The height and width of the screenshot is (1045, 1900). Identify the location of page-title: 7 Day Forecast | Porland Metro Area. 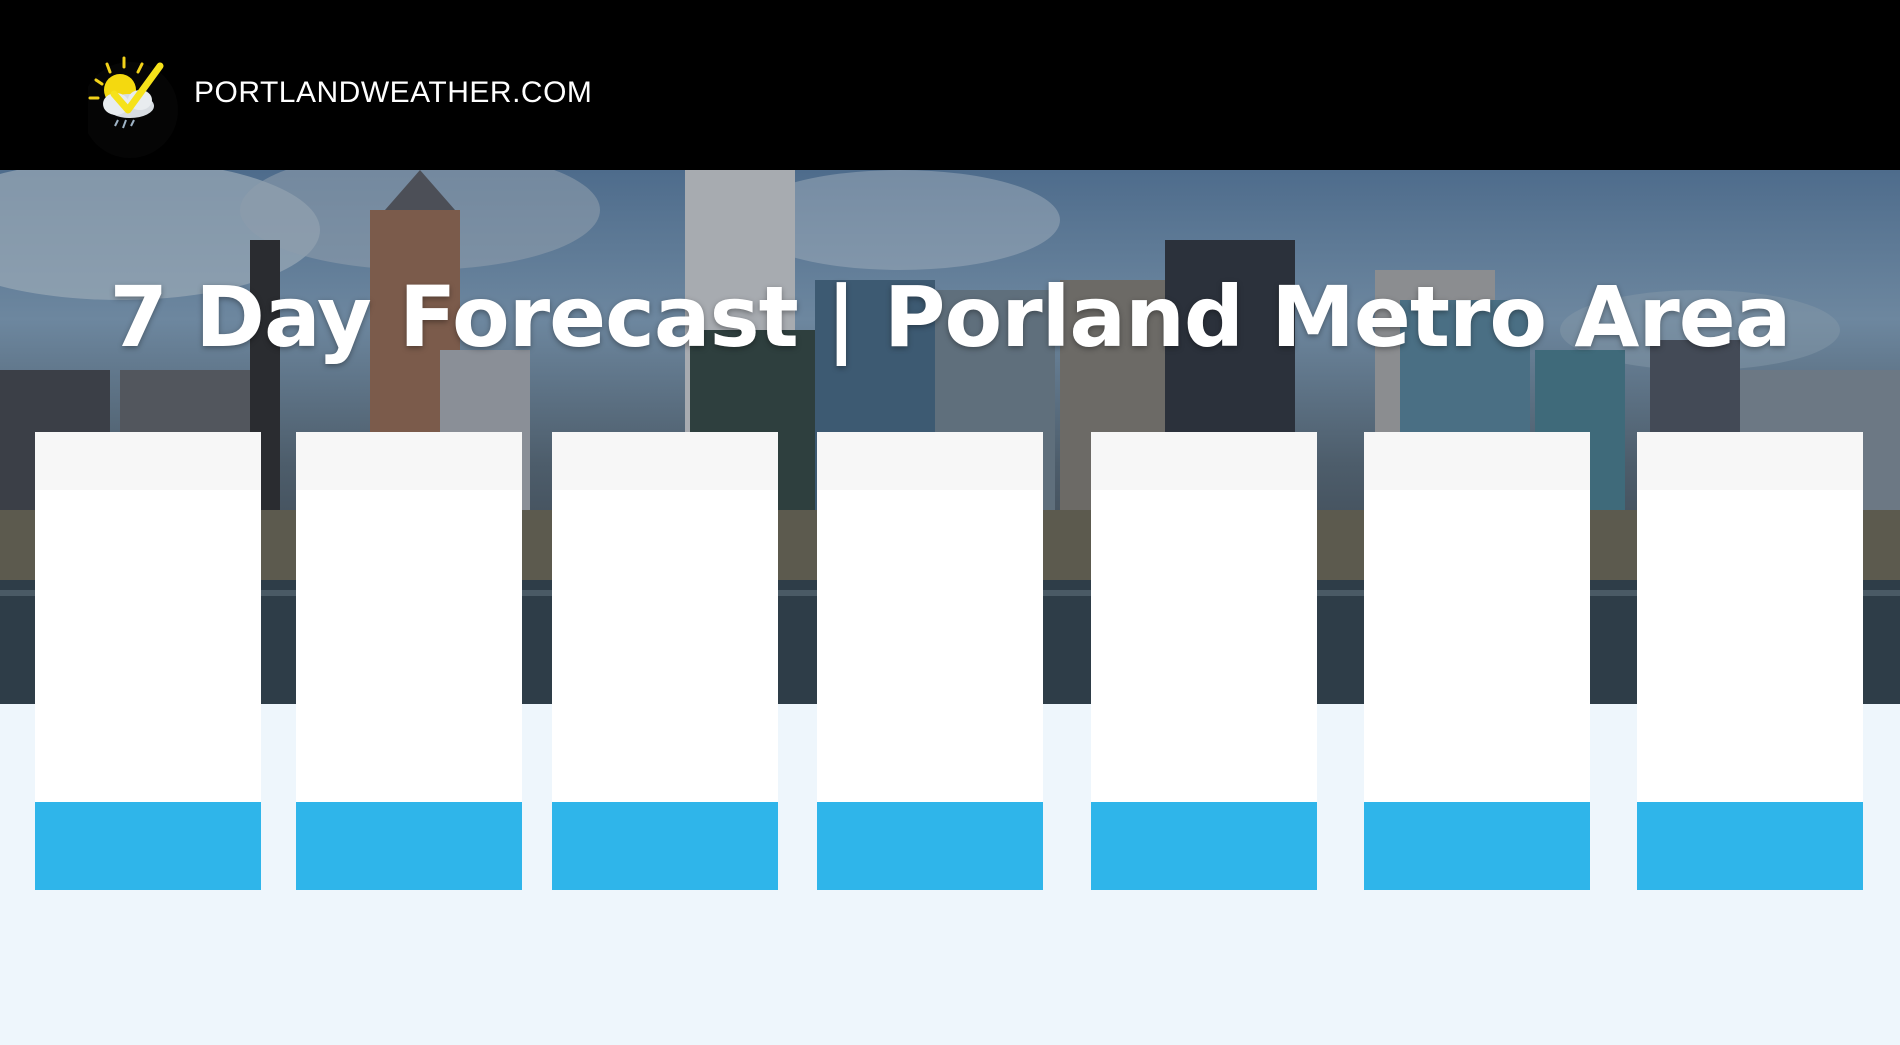
(950, 317).